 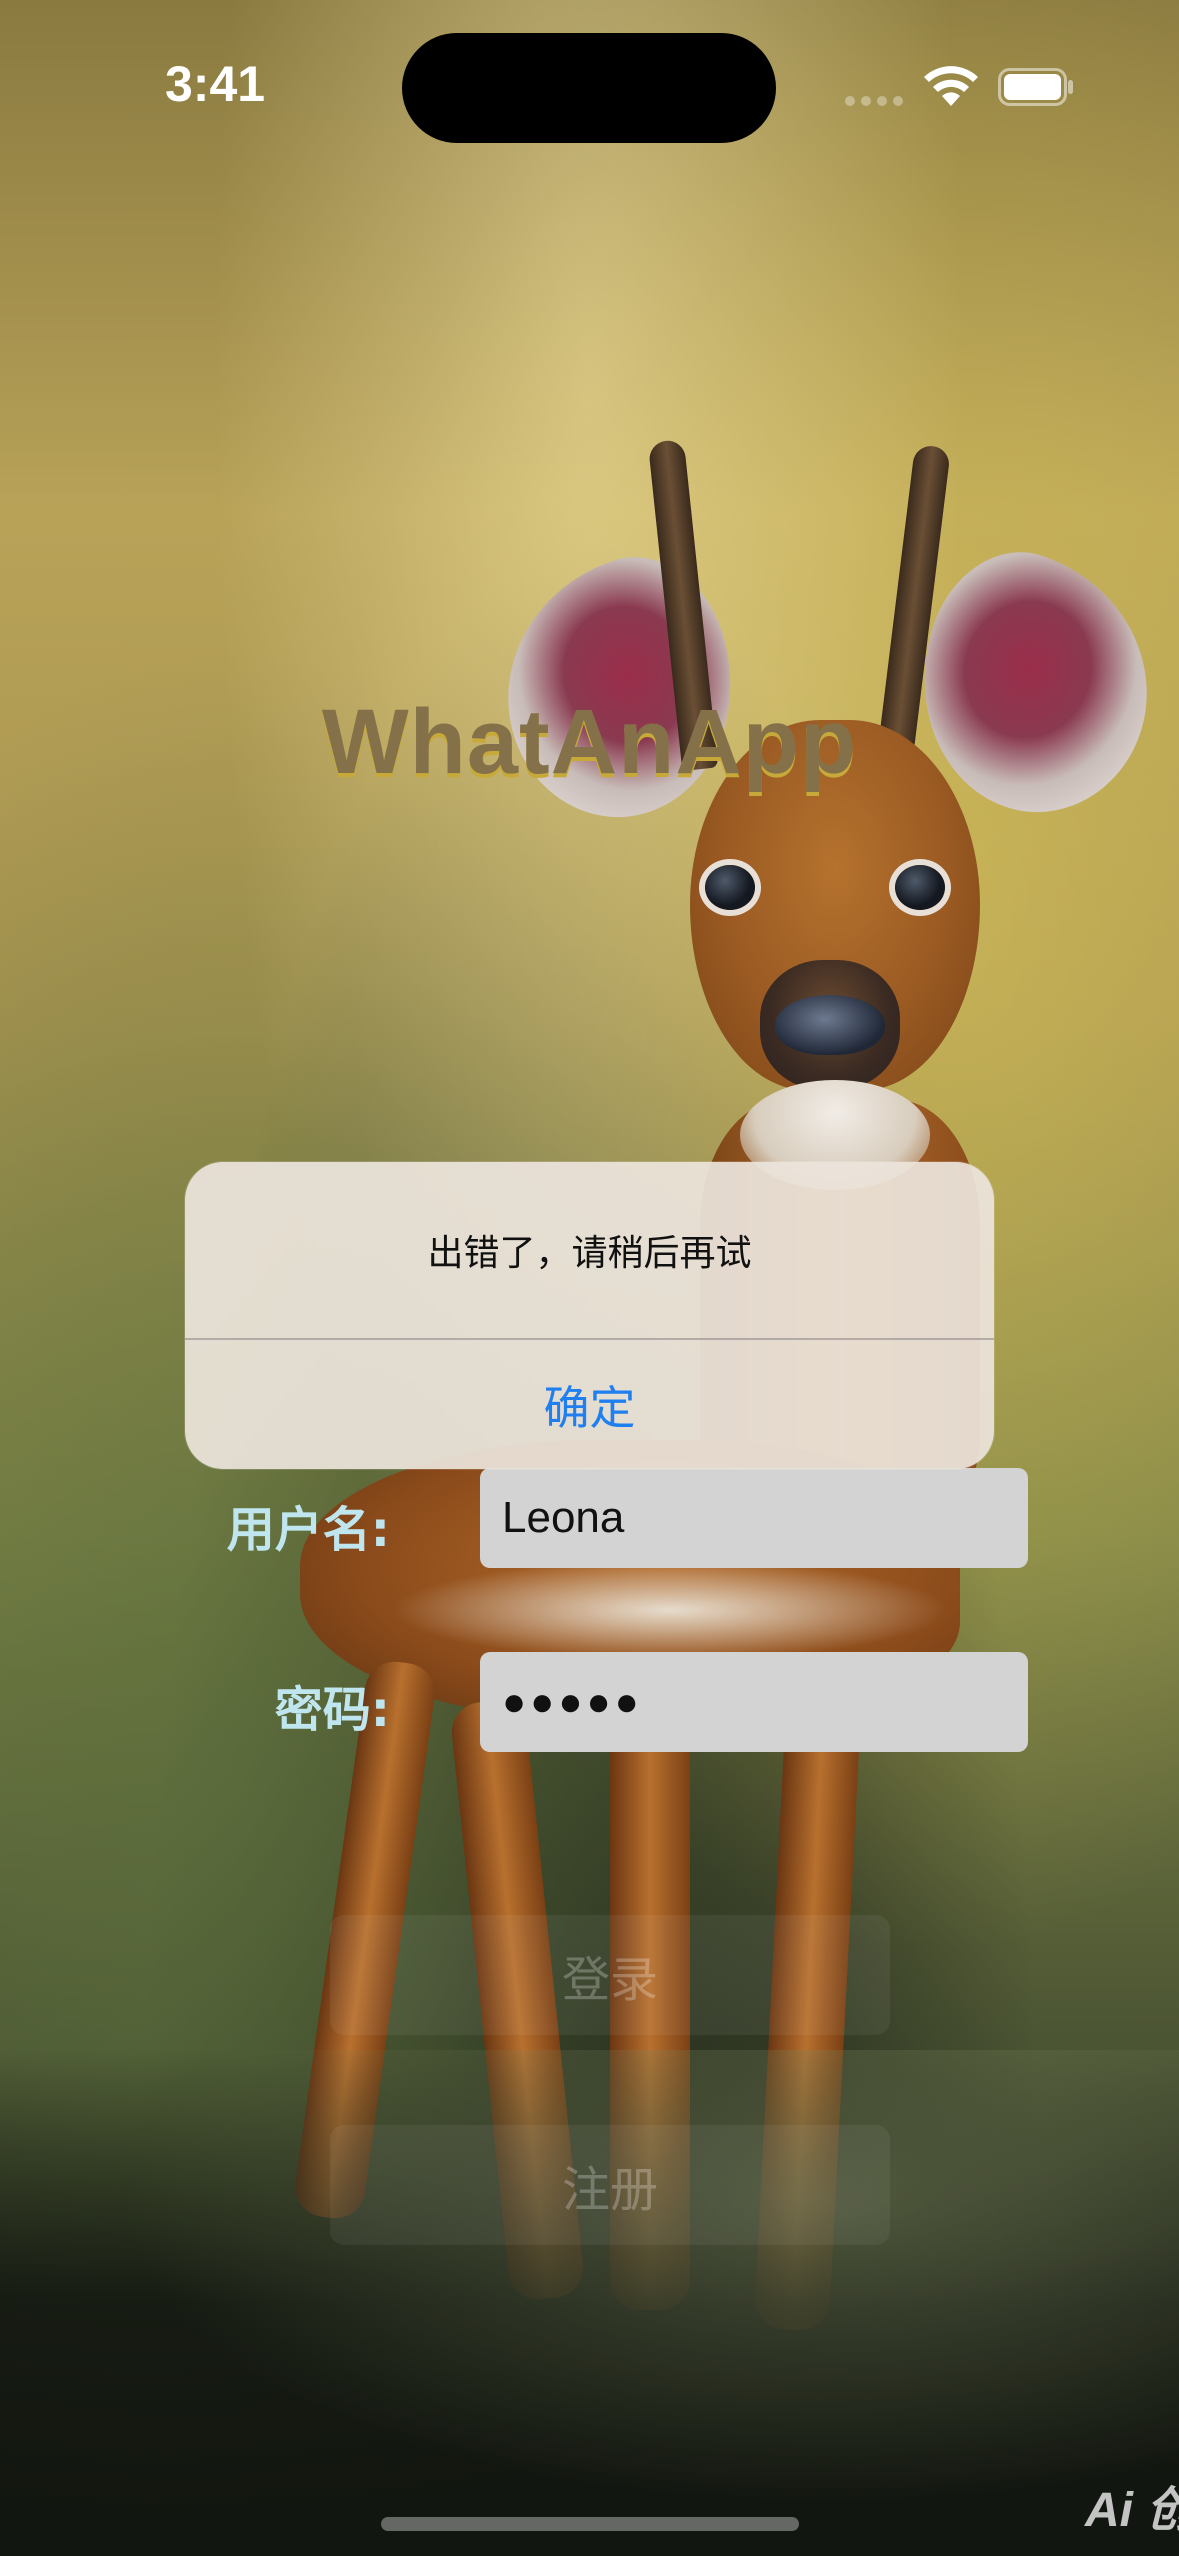 I want to click on password-label: 密码:, so click(x=332, y=1710).